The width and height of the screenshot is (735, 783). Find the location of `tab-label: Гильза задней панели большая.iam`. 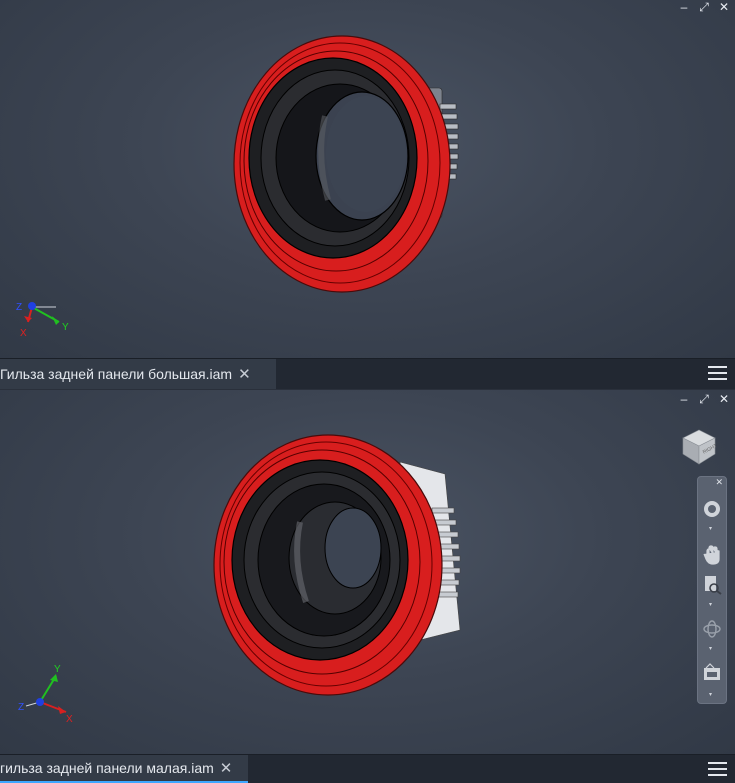

tab-label: Гильза задней панели большая.iam is located at coordinates (116, 374).